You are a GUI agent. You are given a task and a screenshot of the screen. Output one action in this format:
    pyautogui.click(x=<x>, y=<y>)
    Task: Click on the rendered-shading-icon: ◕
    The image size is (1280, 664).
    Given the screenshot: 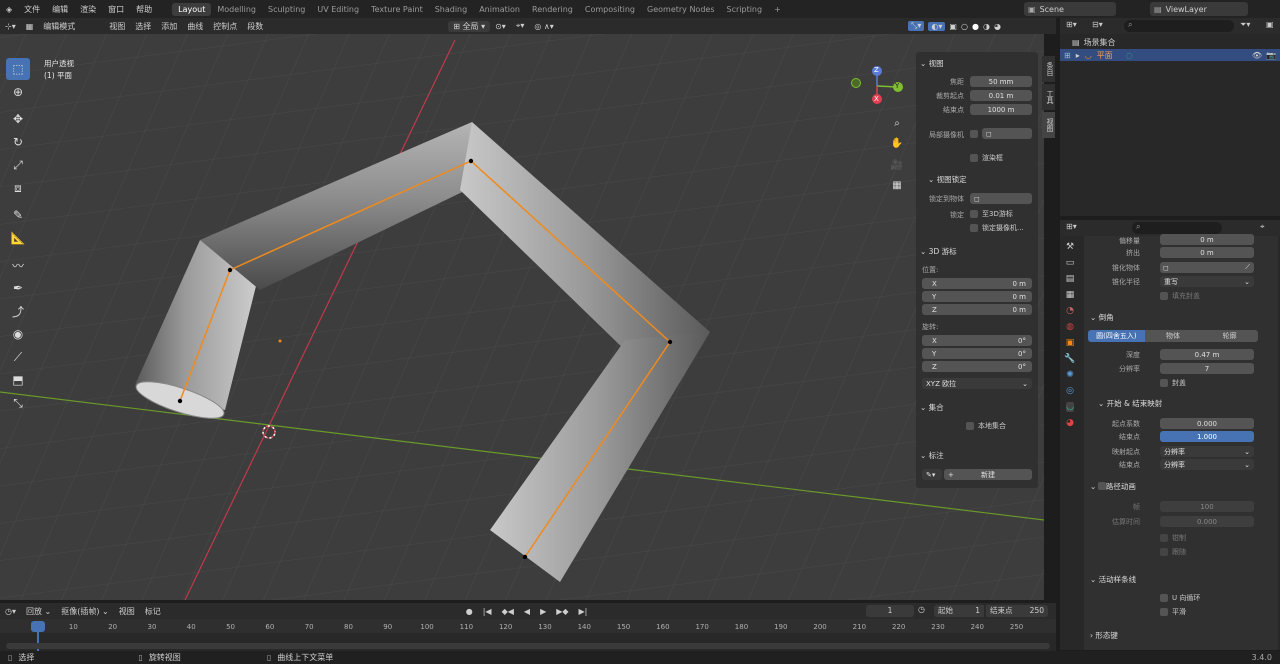 What is the action you would take?
    pyautogui.click(x=997, y=26)
    